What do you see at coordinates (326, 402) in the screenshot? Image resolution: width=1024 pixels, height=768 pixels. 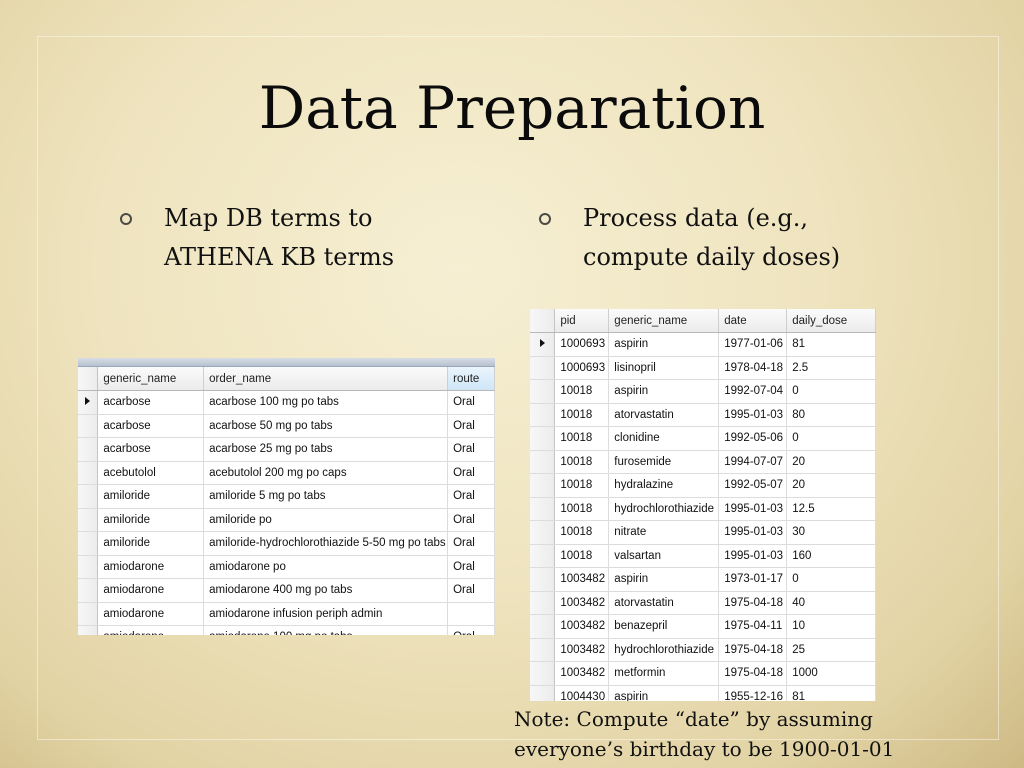 I see `table-cell: acarbose 100 mg po tabs` at bounding box center [326, 402].